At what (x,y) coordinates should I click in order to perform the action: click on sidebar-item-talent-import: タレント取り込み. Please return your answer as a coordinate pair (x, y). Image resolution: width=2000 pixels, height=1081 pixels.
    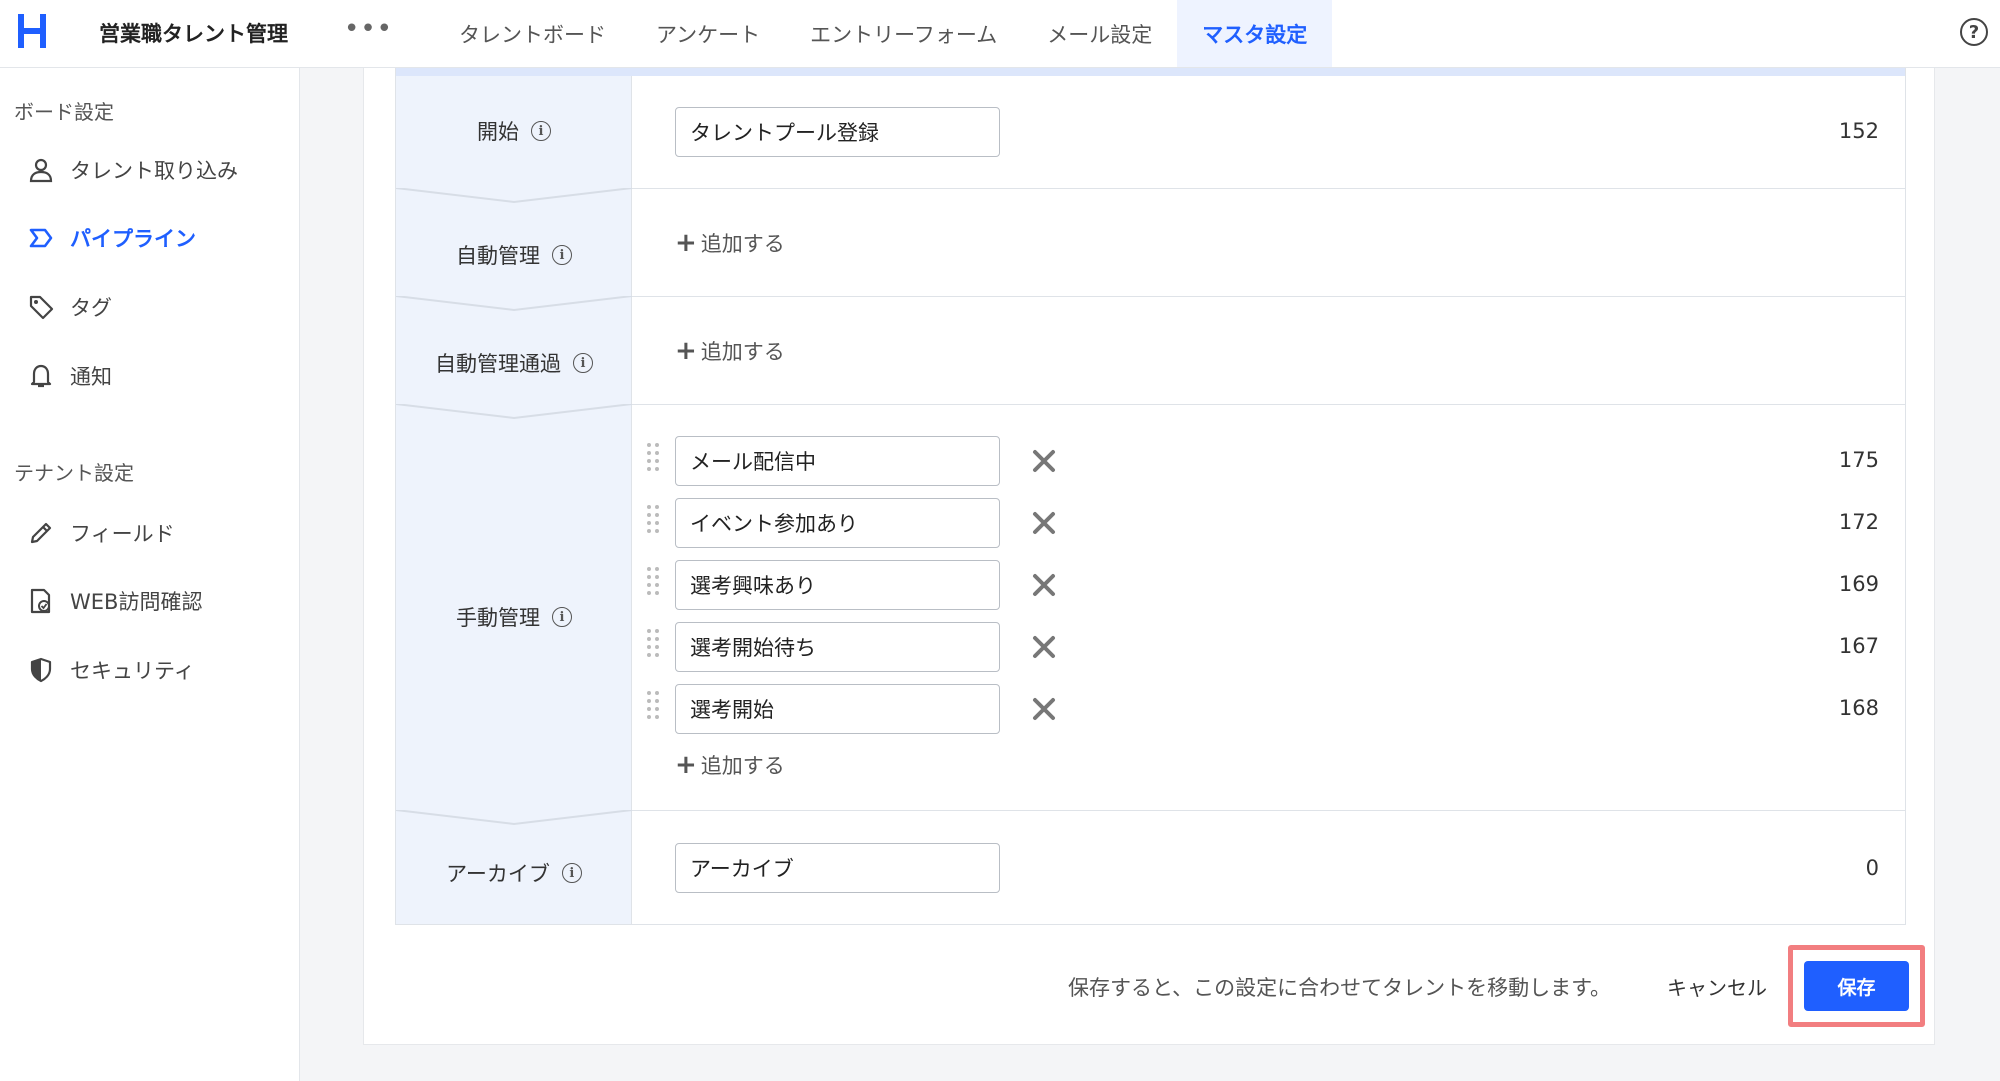
    Looking at the image, I should click on (132, 170).